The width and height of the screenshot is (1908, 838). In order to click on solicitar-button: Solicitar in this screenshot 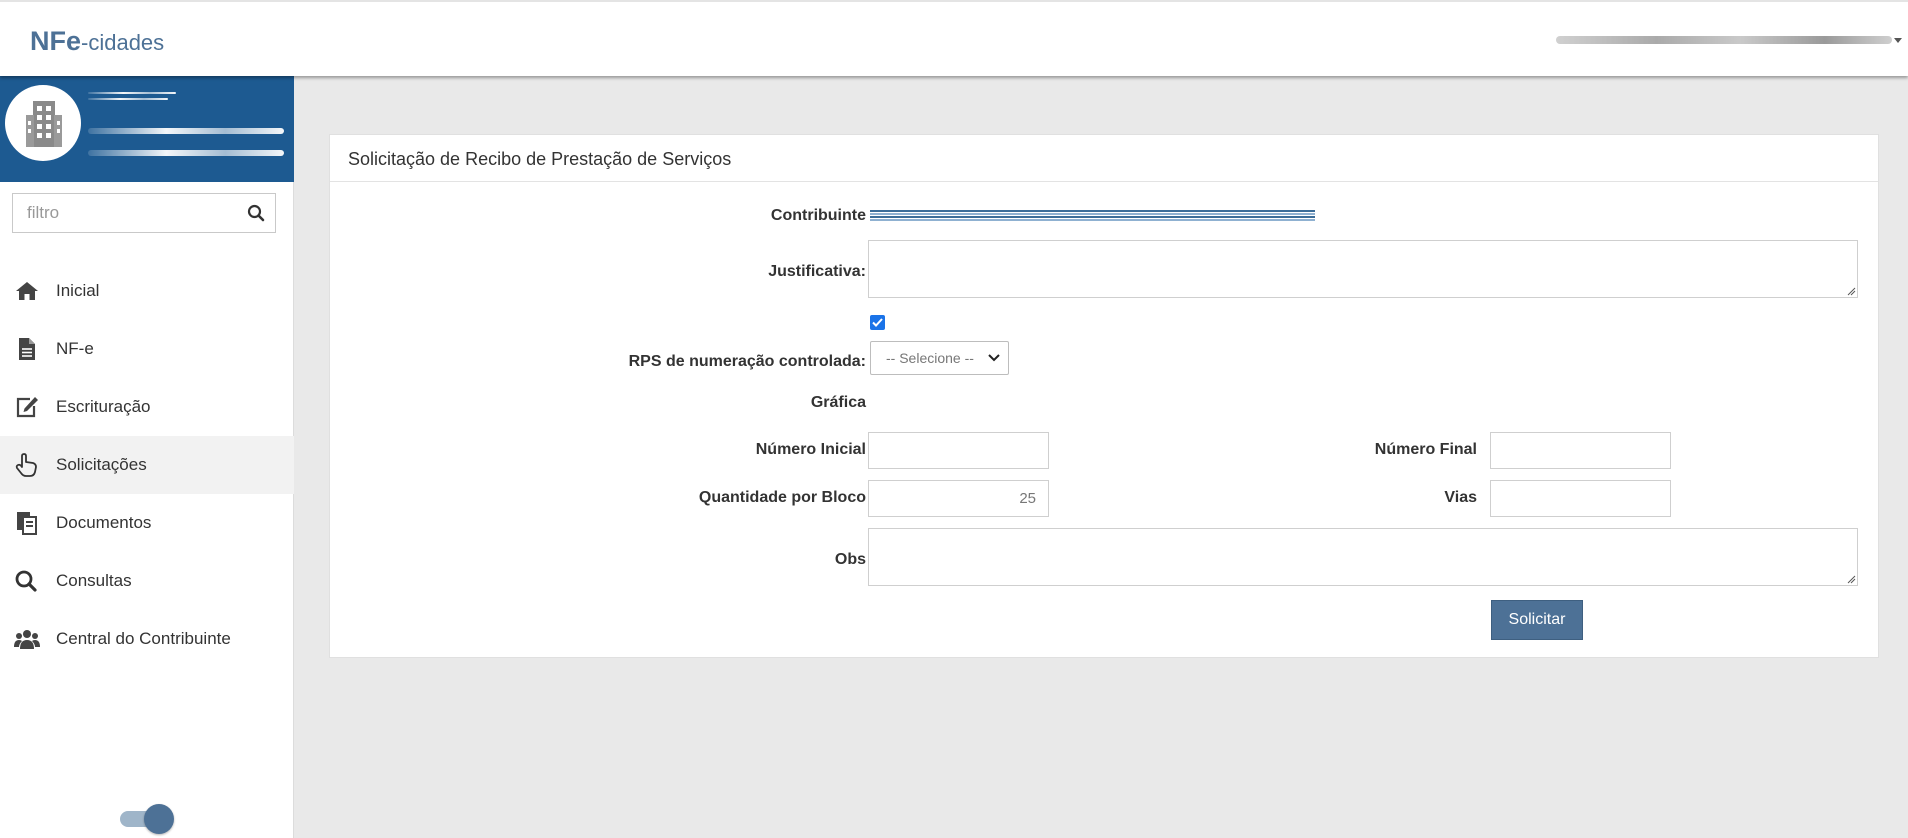, I will do `click(1537, 620)`.